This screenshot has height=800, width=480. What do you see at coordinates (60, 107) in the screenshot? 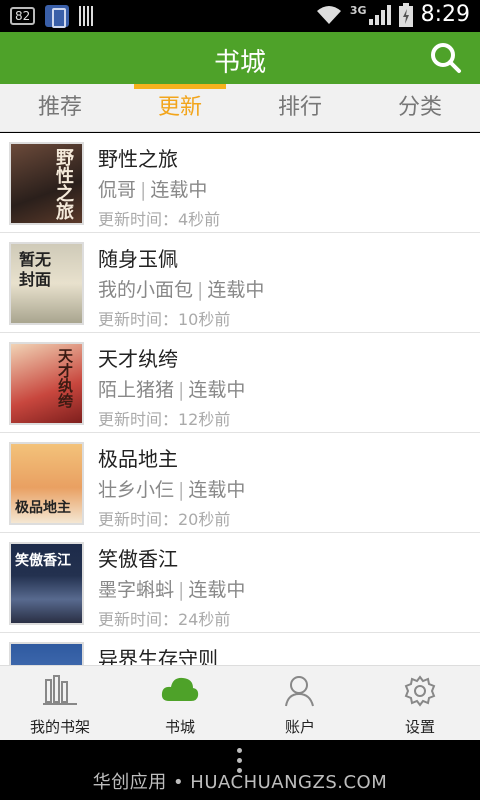
I see `tab-recommend: 推荐` at bounding box center [60, 107].